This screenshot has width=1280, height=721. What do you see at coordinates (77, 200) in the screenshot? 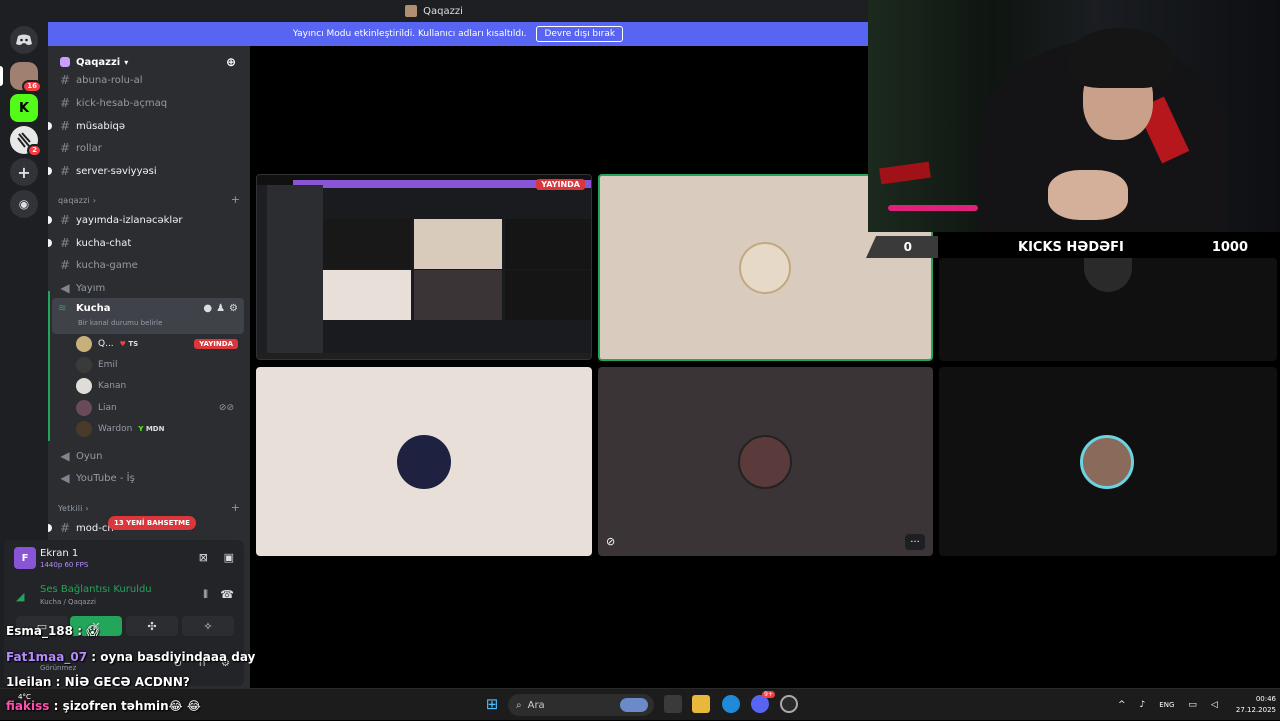
I see `category-header: qaqazzi ›` at bounding box center [77, 200].